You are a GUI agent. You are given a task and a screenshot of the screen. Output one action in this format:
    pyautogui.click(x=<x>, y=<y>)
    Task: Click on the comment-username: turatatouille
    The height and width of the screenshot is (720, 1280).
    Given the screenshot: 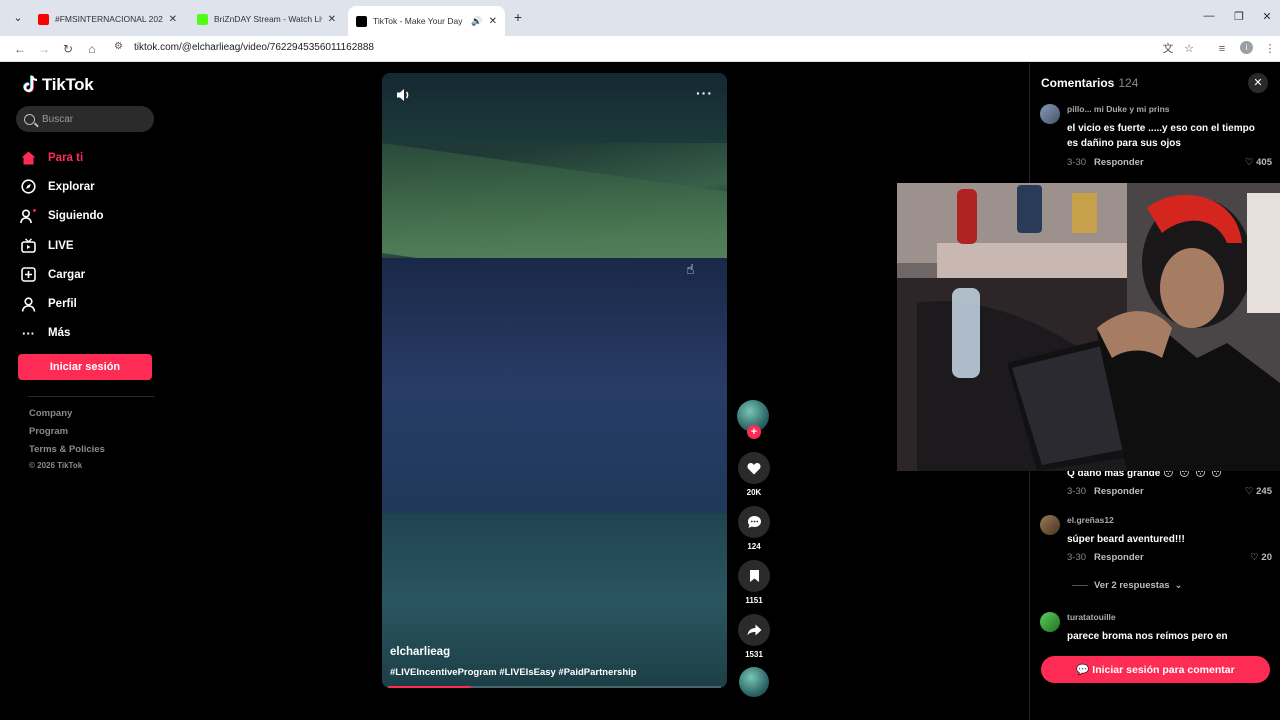 What is the action you would take?
    pyautogui.click(x=1091, y=617)
    